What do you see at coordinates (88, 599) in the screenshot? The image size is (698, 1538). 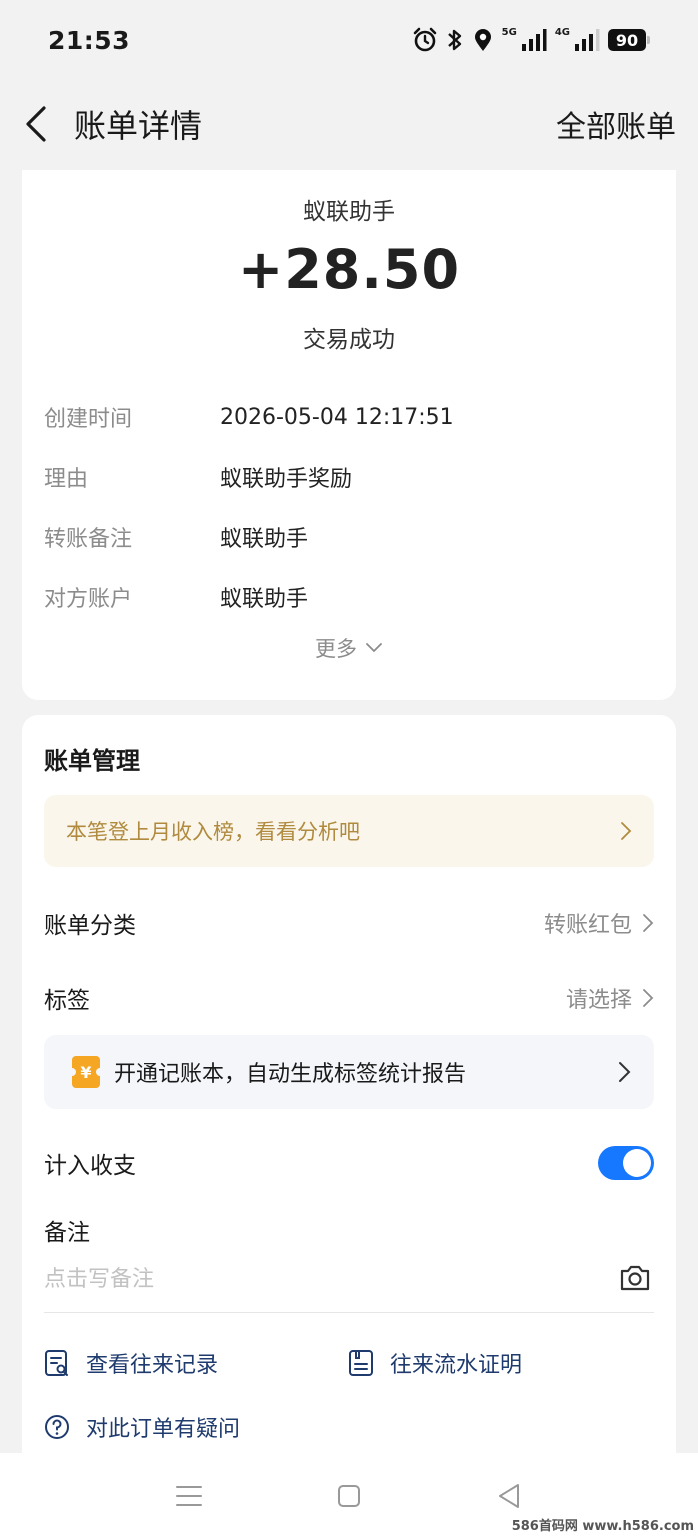 I see `info-label: 对方账户` at bounding box center [88, 599].